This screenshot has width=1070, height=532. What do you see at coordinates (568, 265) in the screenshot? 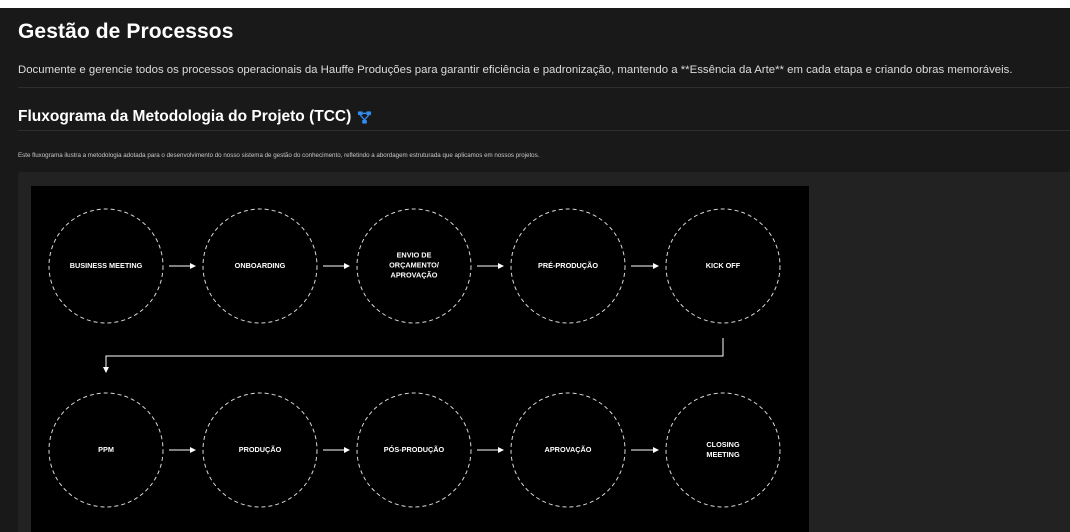
I see `process-node-label: PRÉ-PRODUÇÃO` at bounding box center [568, 265].